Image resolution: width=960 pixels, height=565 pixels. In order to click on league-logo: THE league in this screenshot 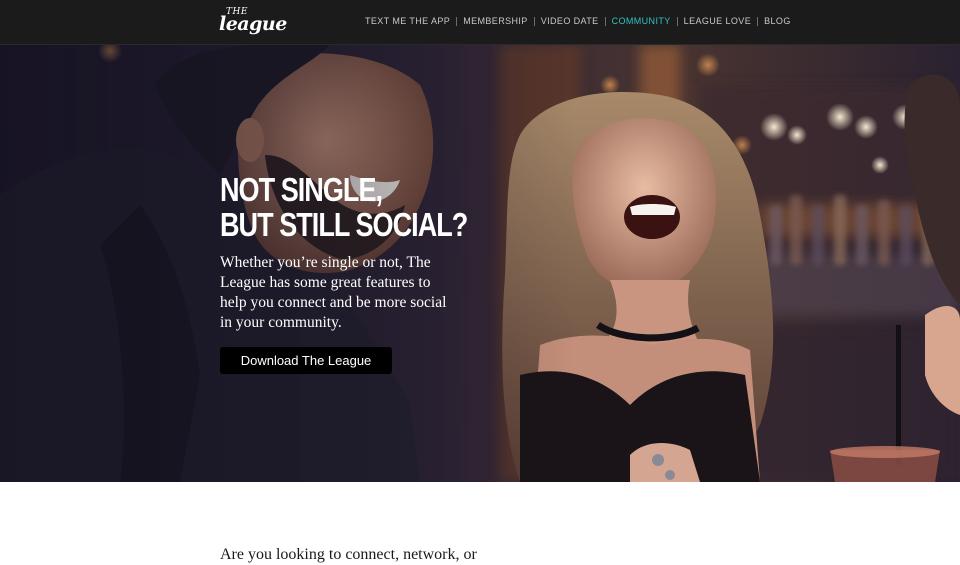, I will do `click(253, 23)`.